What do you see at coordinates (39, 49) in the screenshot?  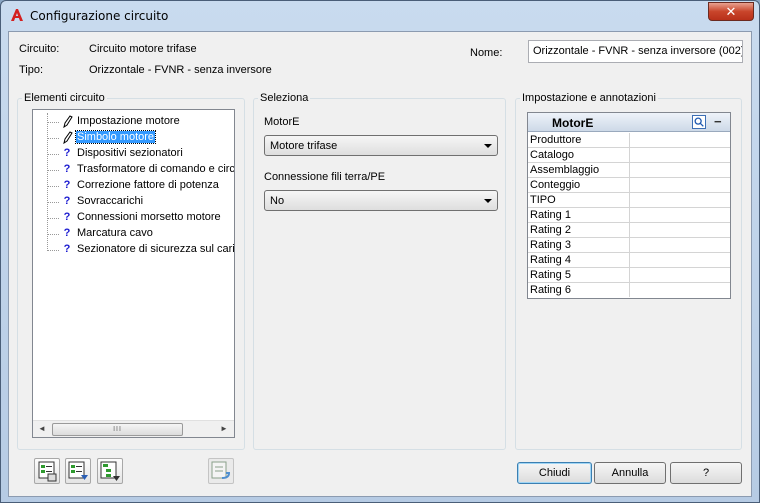 I see `circuito-label: Circuito:` at bounding box center [39, 49].